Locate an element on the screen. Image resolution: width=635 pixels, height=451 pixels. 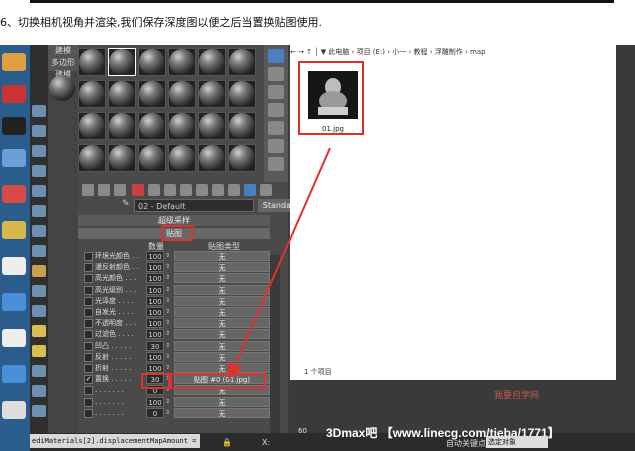
put-library-icon is located at coordinates (186, 190).